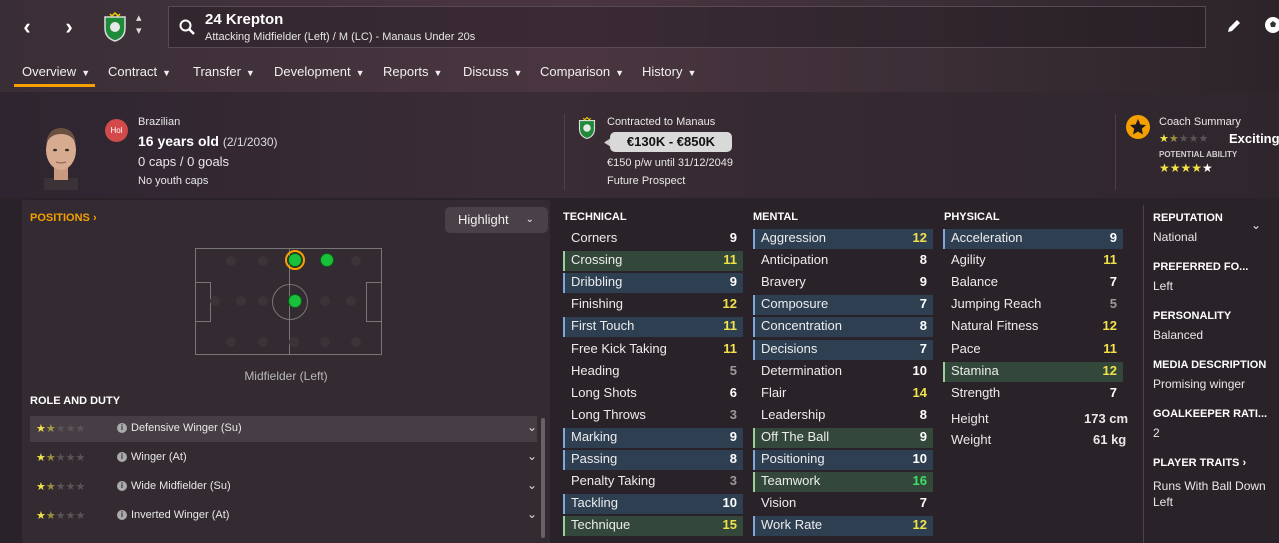 Image resolution: width=1279 pixels, height=543 pixels. Describe the element at coordinates (653, 394) in the screenshot. I see `attribute-row-technical: Long Shots 6` at that location.